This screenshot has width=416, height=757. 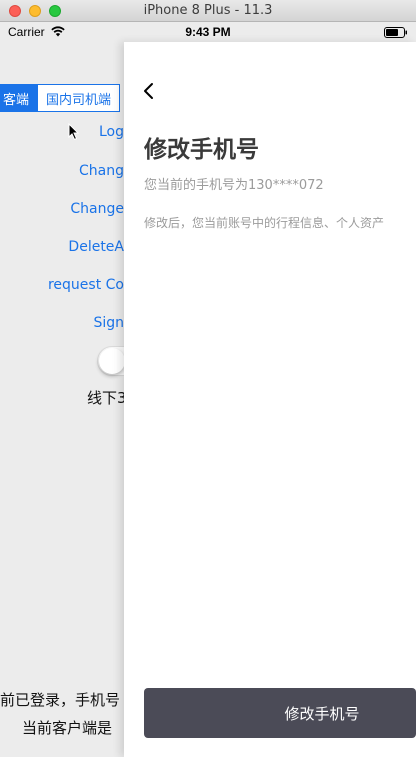 I want to click on change-notice-text: 修改后，您当前账号中的行程信息、个人资产, so click(x=264, y=223).